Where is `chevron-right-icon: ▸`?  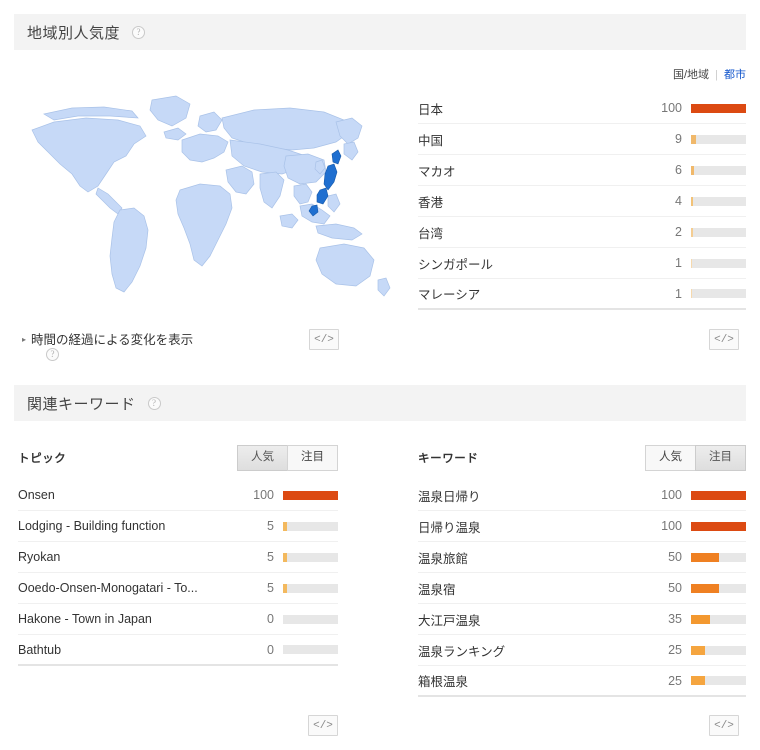
chevron-right-icon: ▸ is located at coordinates (24, 339).